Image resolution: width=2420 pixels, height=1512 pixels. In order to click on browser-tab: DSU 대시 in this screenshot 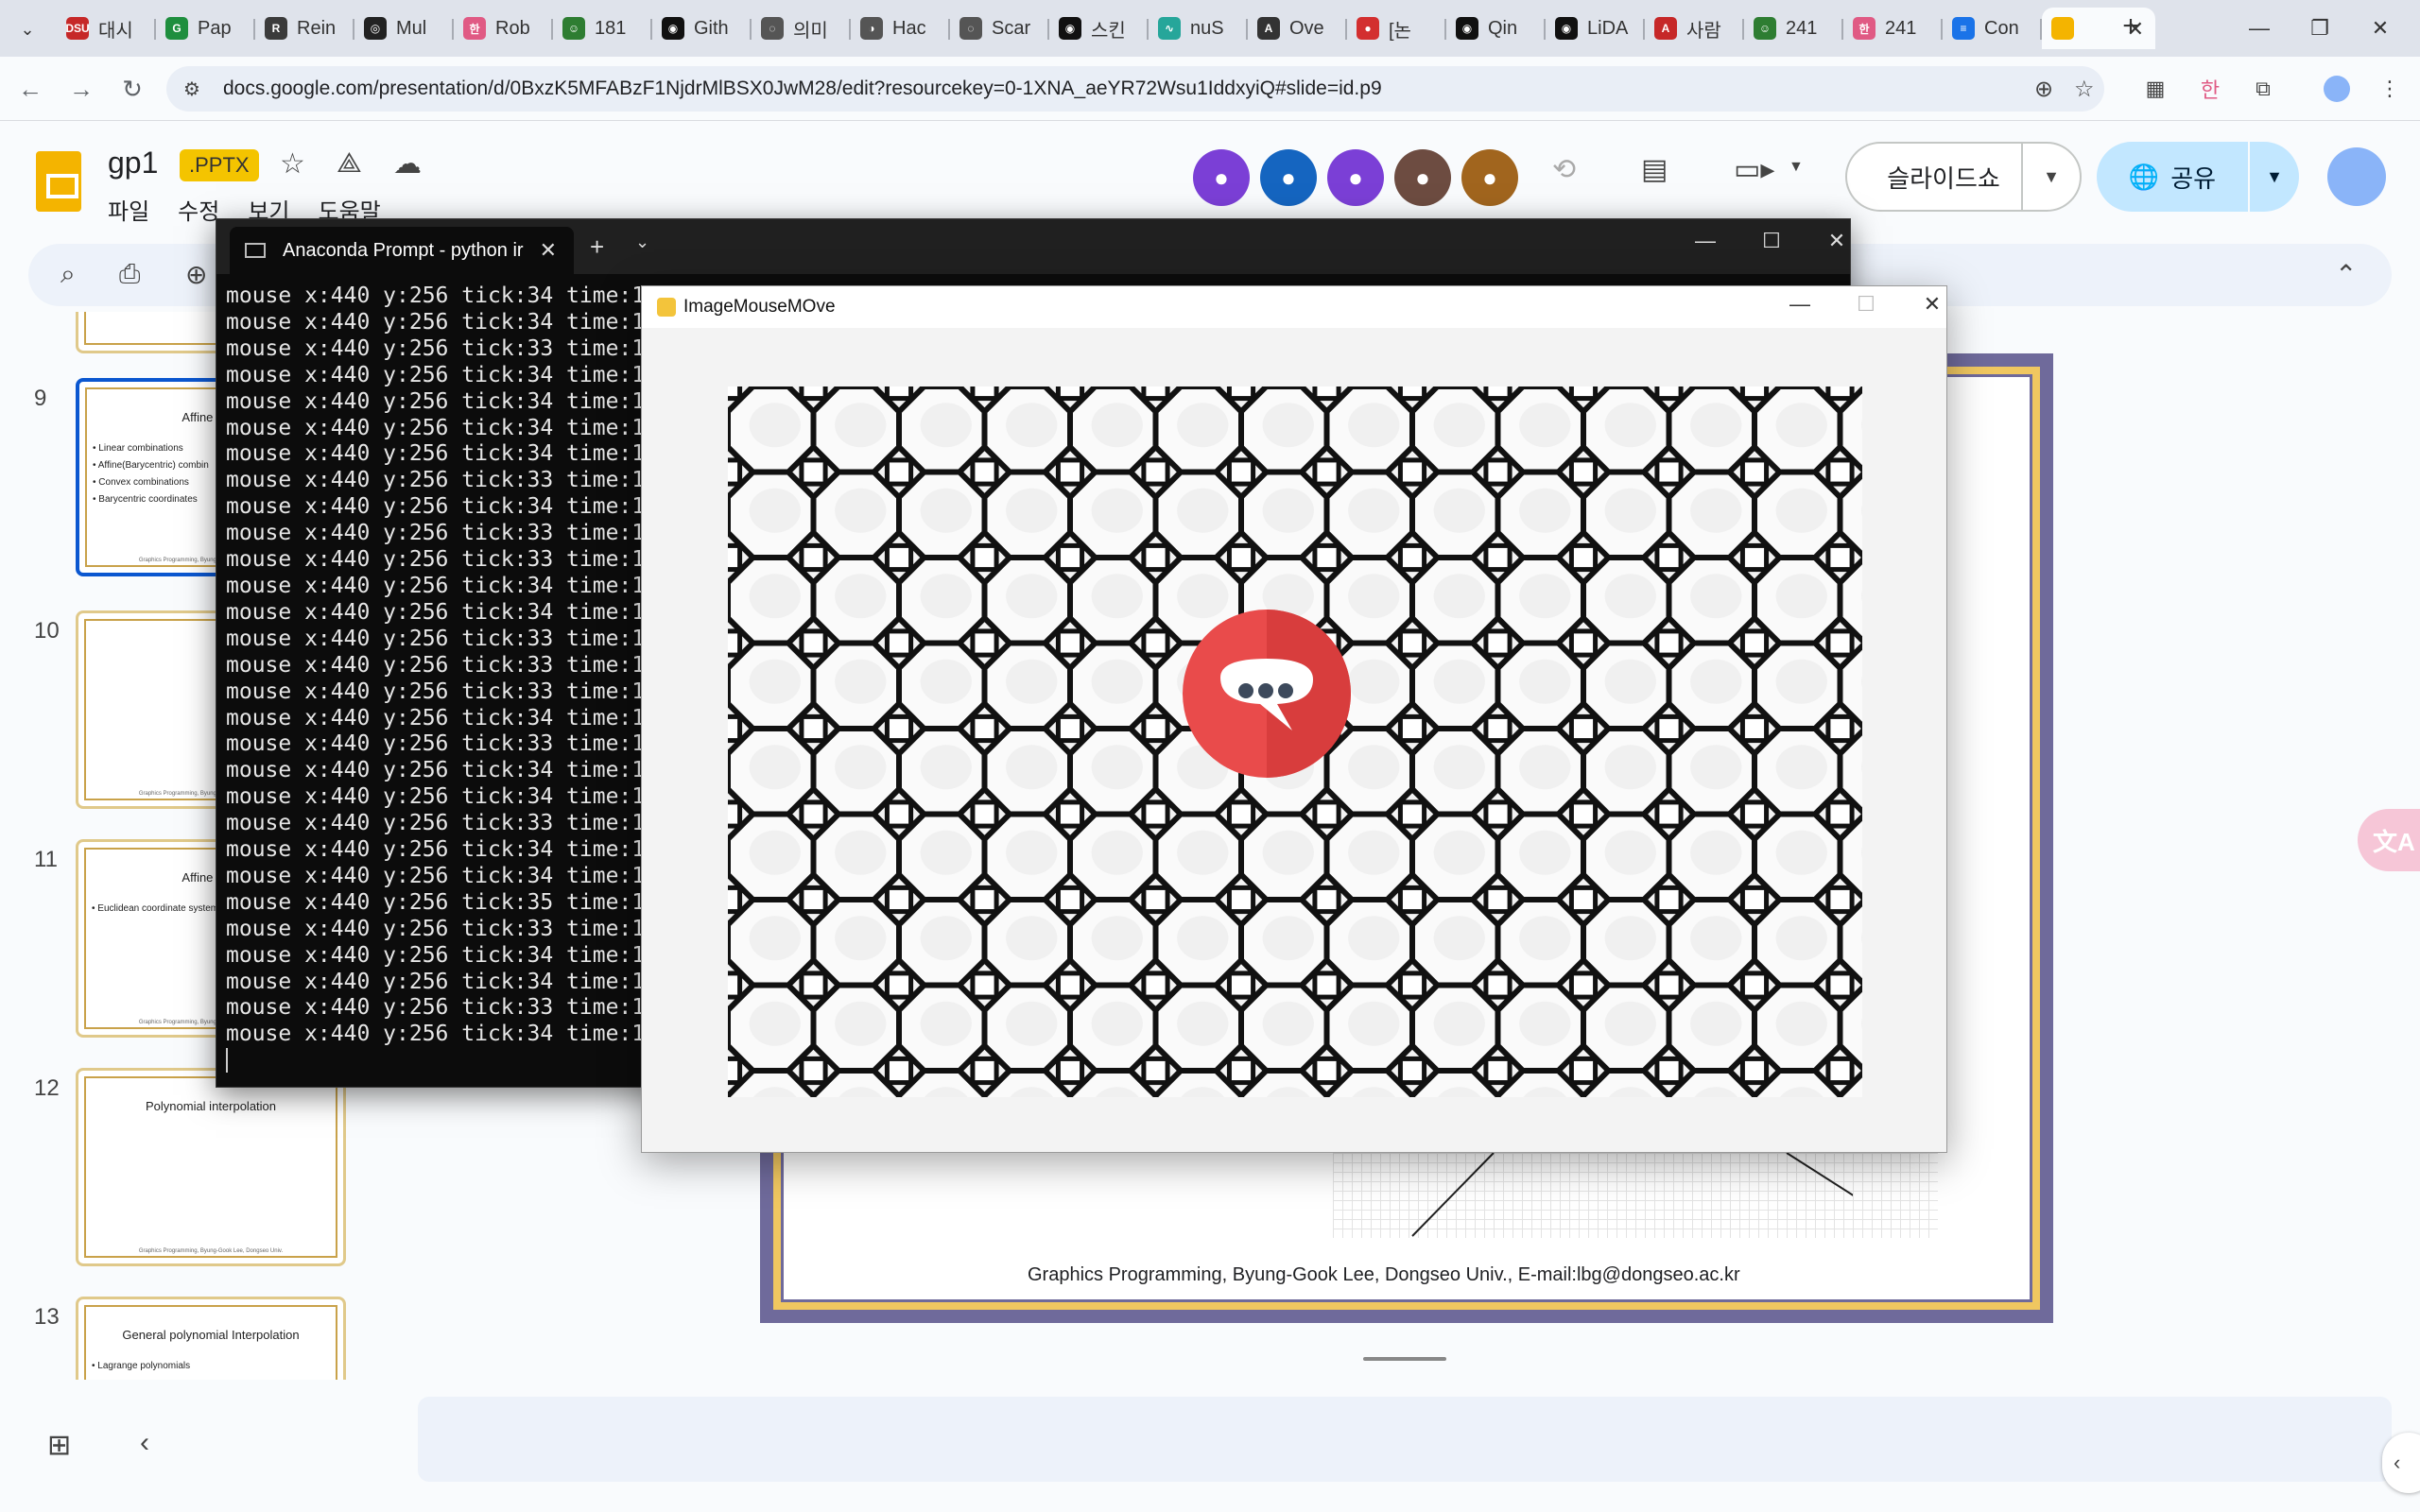, I will do `click(107, 28)`.